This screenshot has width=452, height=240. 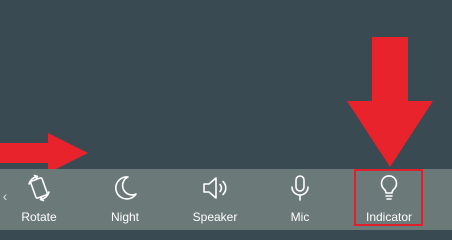 I want to click on indicator-toggle: Indicator, so click(x=389, y=200).